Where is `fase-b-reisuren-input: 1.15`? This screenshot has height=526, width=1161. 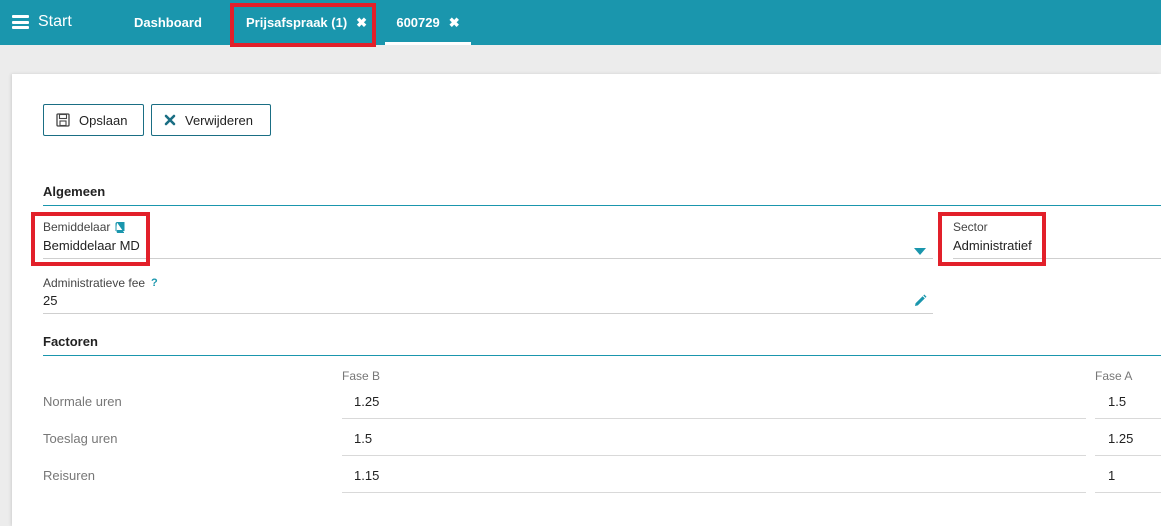 fase-b-reisuren-input: 1.15 is located at coordinates (366, 475).